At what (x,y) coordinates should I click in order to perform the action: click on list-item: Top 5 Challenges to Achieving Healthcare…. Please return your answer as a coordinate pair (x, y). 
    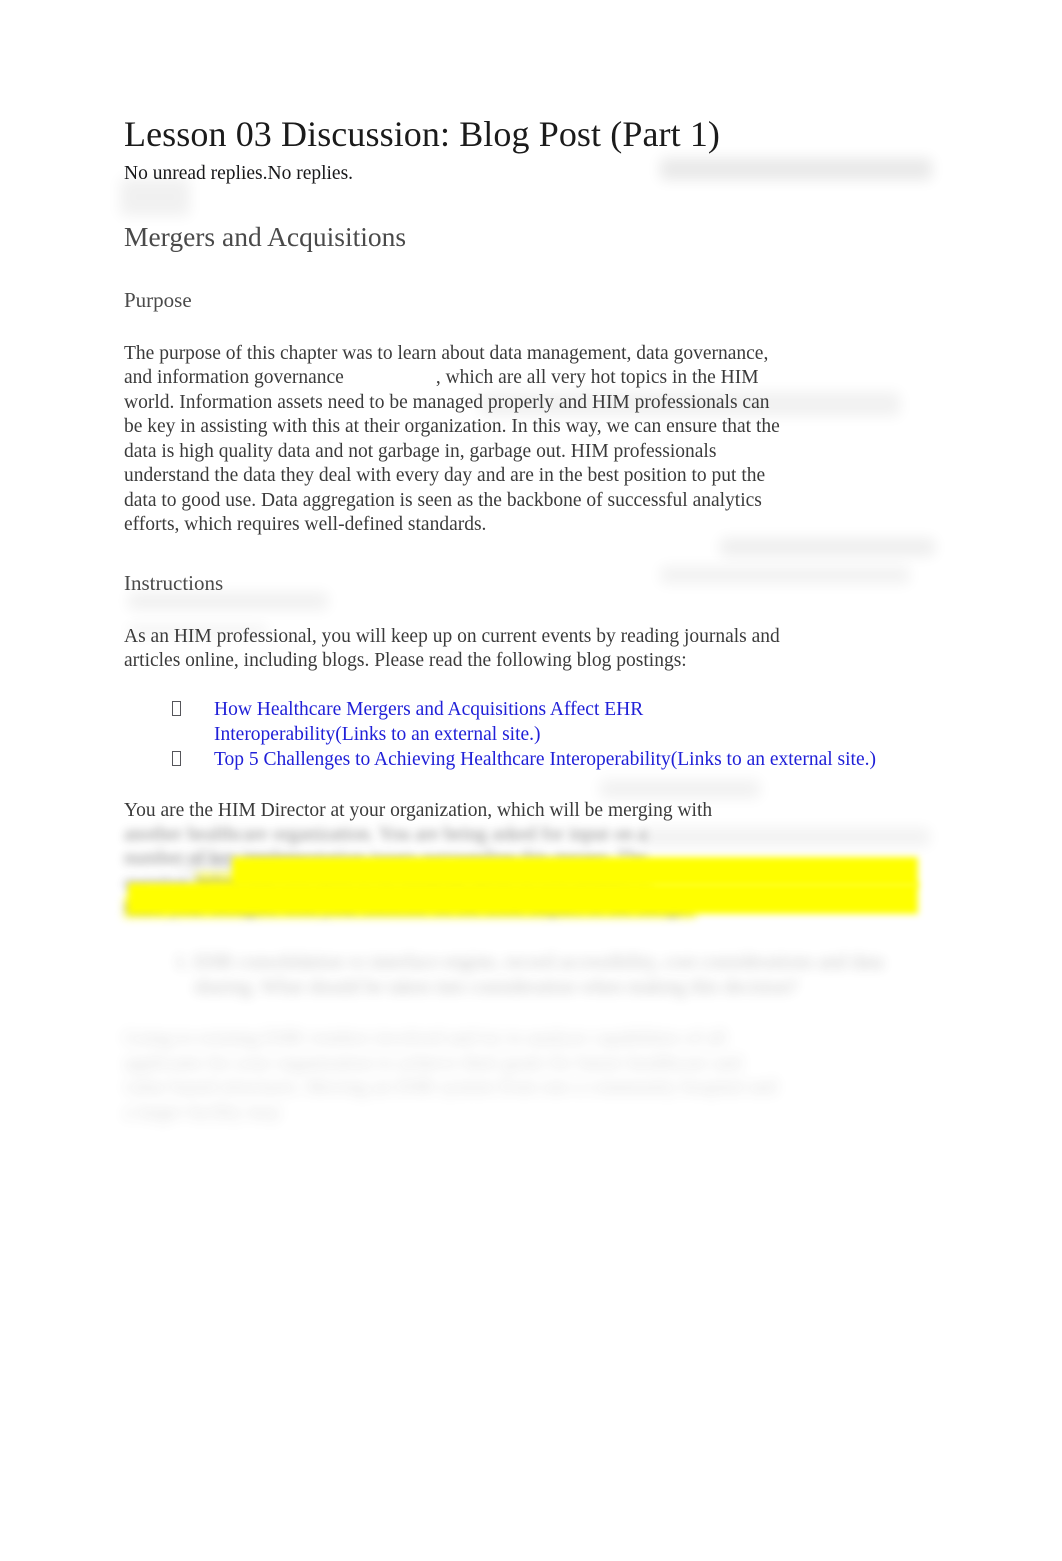
    Looking at the image, I should click on (548, 760).